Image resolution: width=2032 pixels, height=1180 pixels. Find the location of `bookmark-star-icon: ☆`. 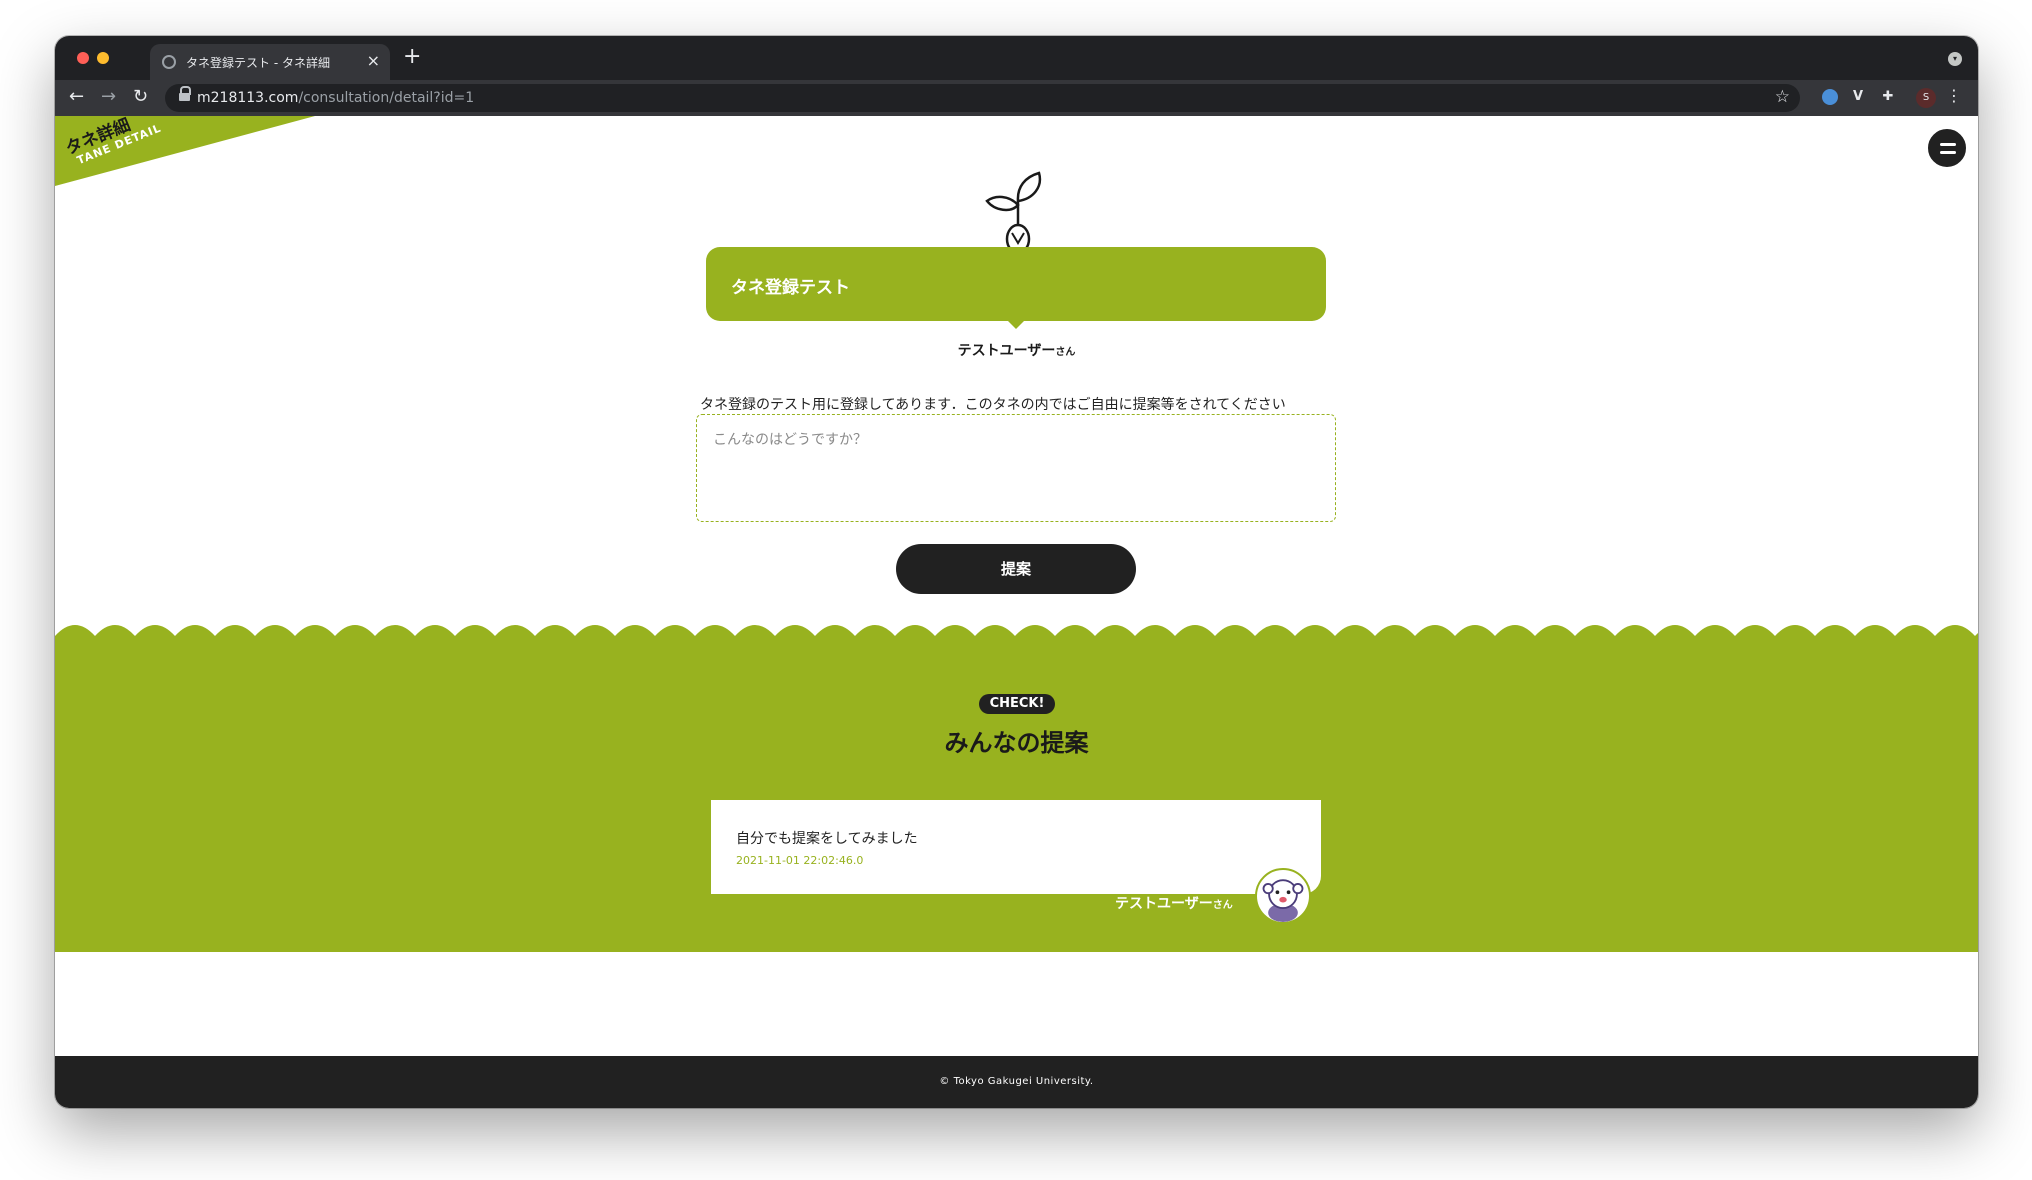

bookmark-star-icon: ☆ is located at coordinates (1782, 97).